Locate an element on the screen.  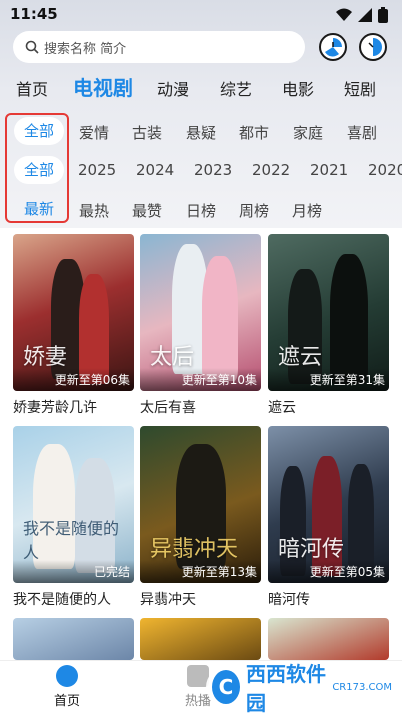
show-card: 暗河传 更新至第05集 暗河传 is located at coordinates (328, 517).